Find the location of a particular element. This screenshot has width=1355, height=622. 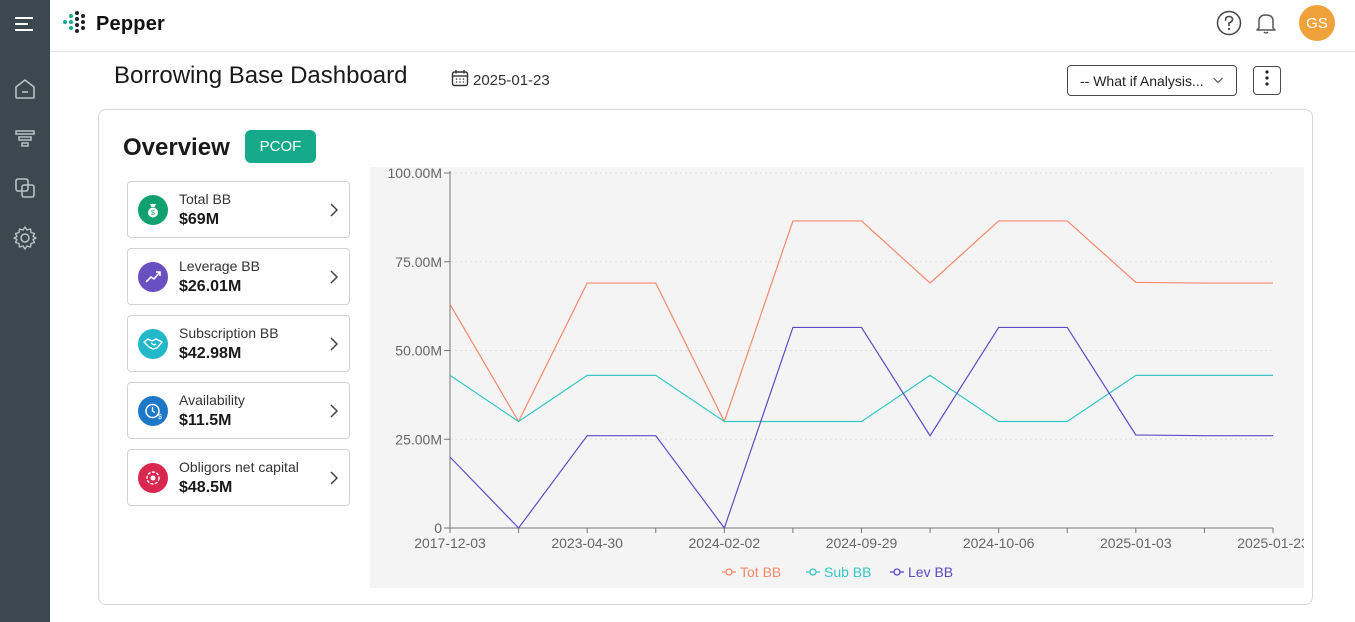

calendar-icon is located at coordinates (460, 80).